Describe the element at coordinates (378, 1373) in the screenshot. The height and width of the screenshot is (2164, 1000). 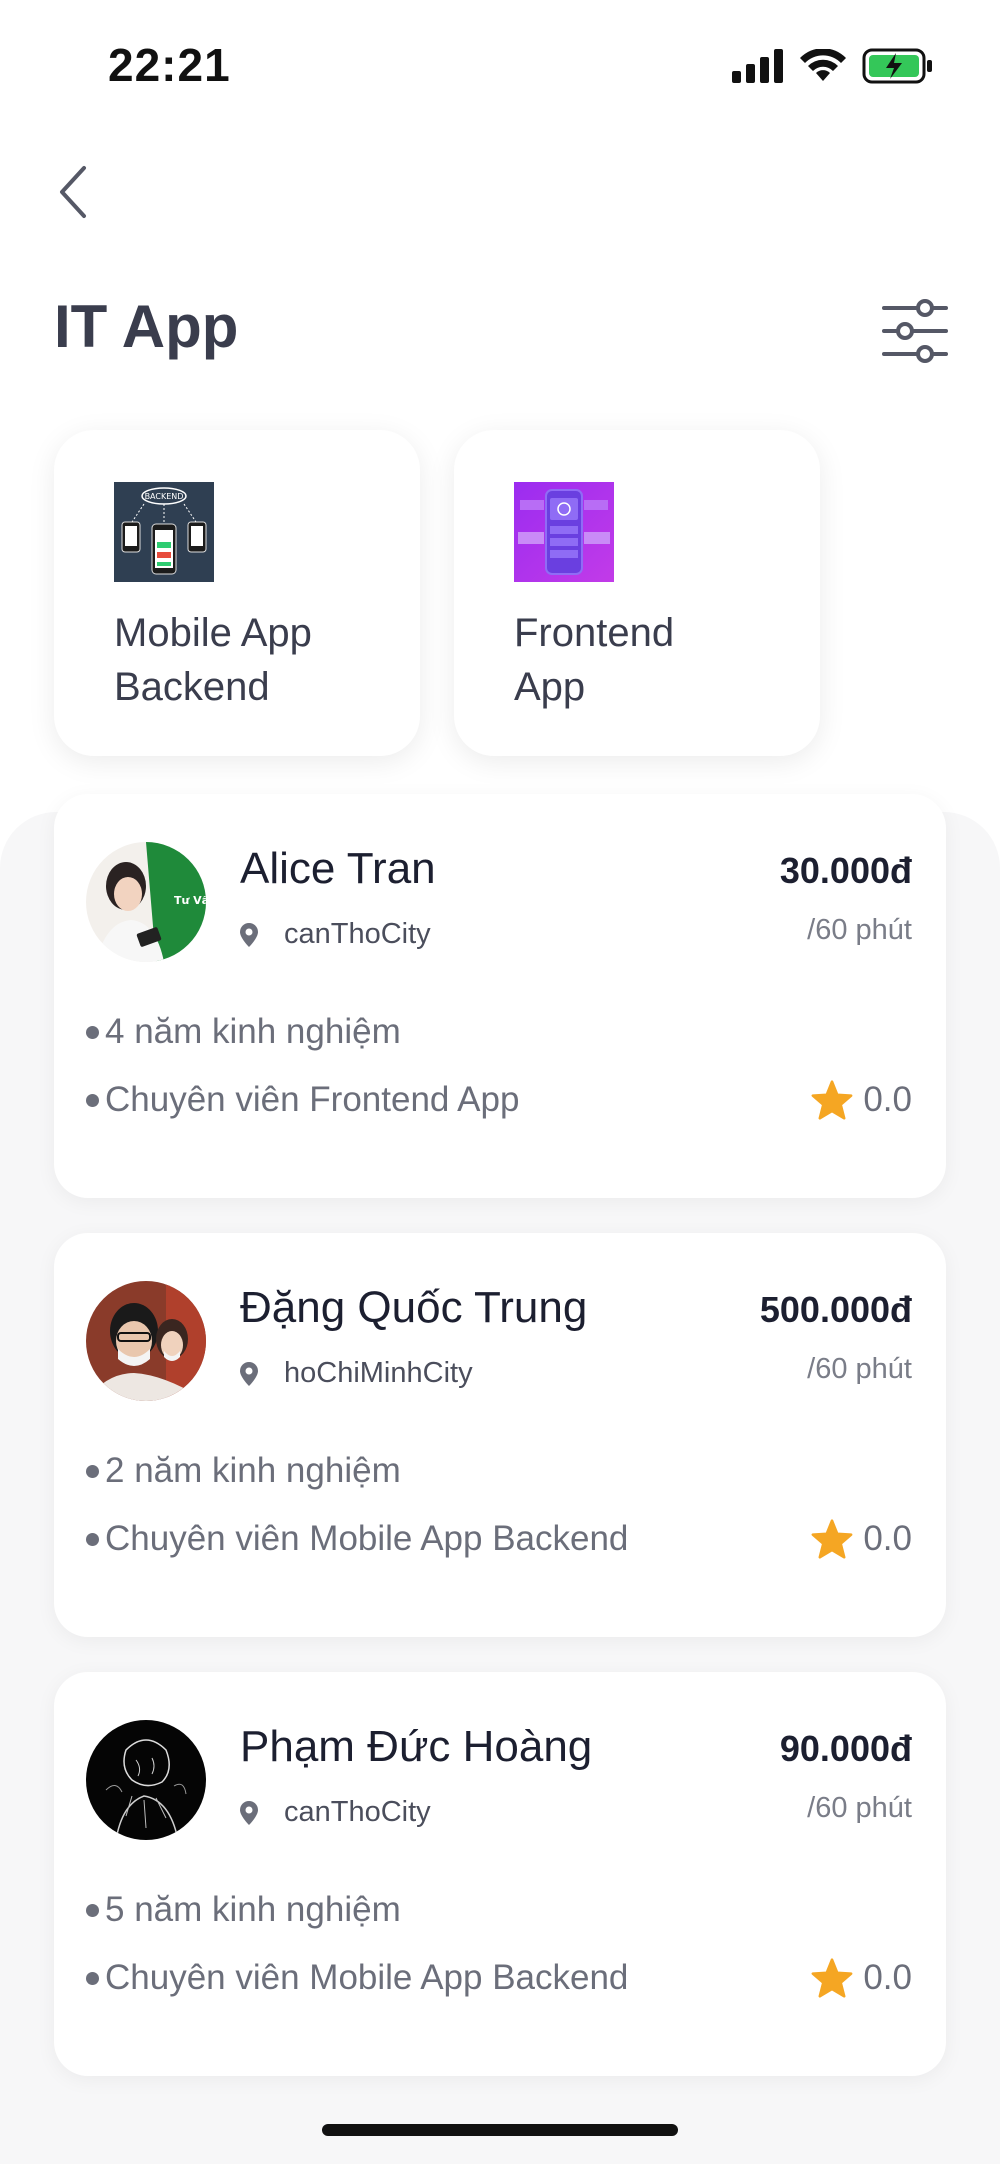
I see `location-text: hoChiMinhCity` at that location.